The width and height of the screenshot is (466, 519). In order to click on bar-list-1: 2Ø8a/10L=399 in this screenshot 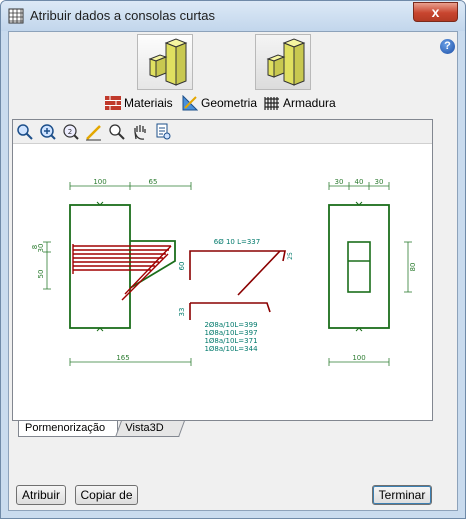, I will do `click(230, 325)`.